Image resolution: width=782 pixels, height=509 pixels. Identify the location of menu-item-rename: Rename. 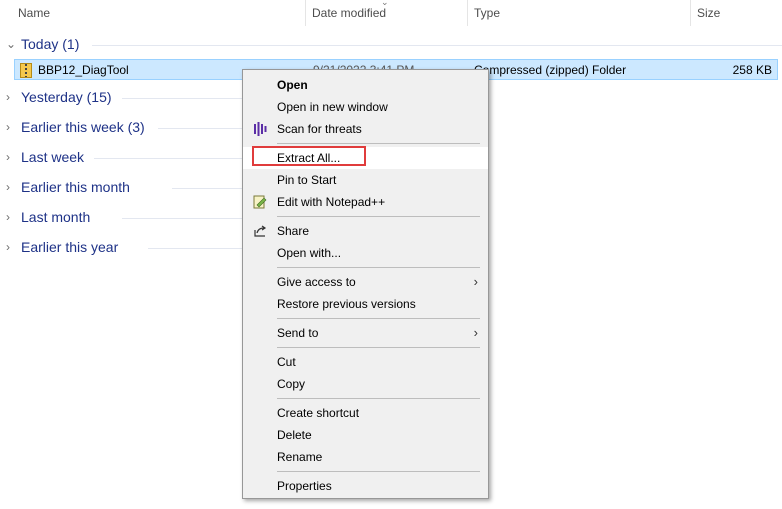
(365, 457).